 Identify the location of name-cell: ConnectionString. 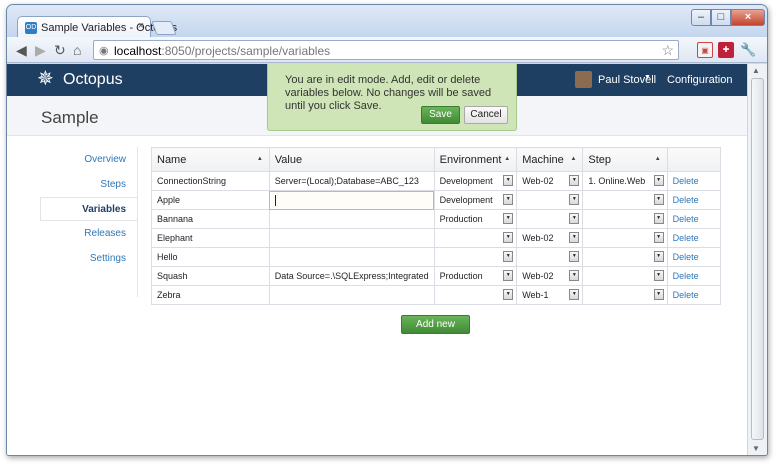
(210, 181).